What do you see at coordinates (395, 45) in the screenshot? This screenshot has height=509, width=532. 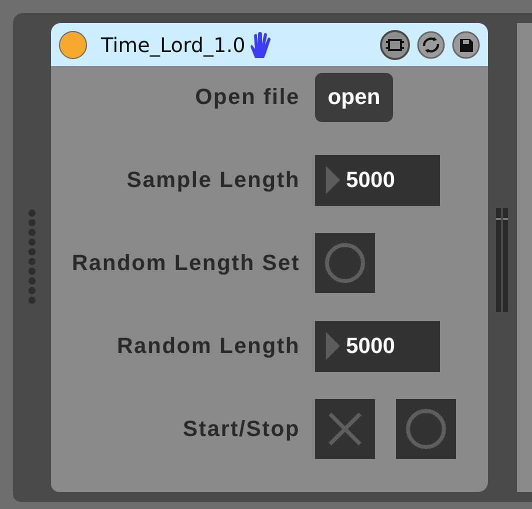 I see `map-button` at bounding box center [395, 45].